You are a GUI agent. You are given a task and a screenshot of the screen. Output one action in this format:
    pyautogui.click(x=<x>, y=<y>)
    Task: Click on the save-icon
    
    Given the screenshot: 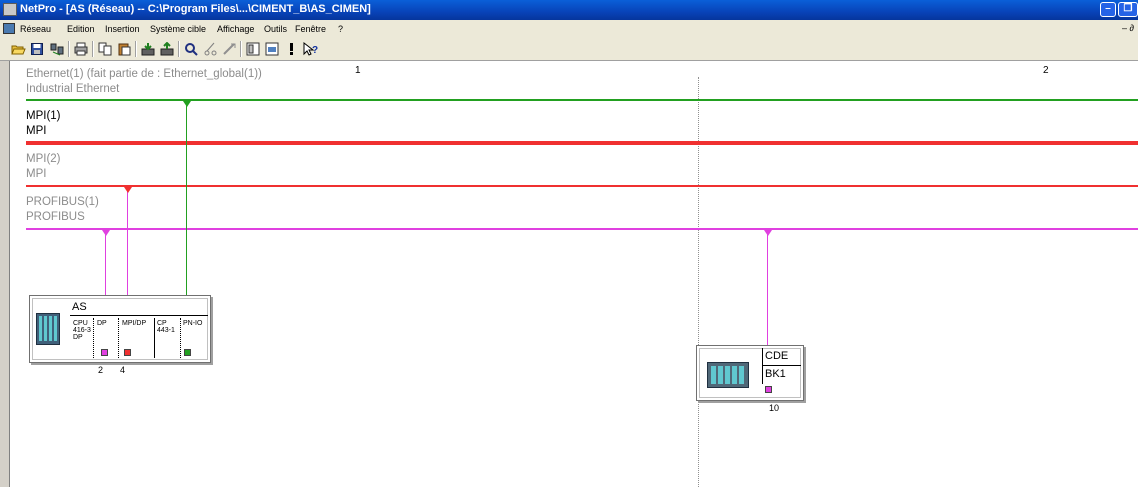 What is the action you would take?
    pyautogui.click(x=37, y=49)
    